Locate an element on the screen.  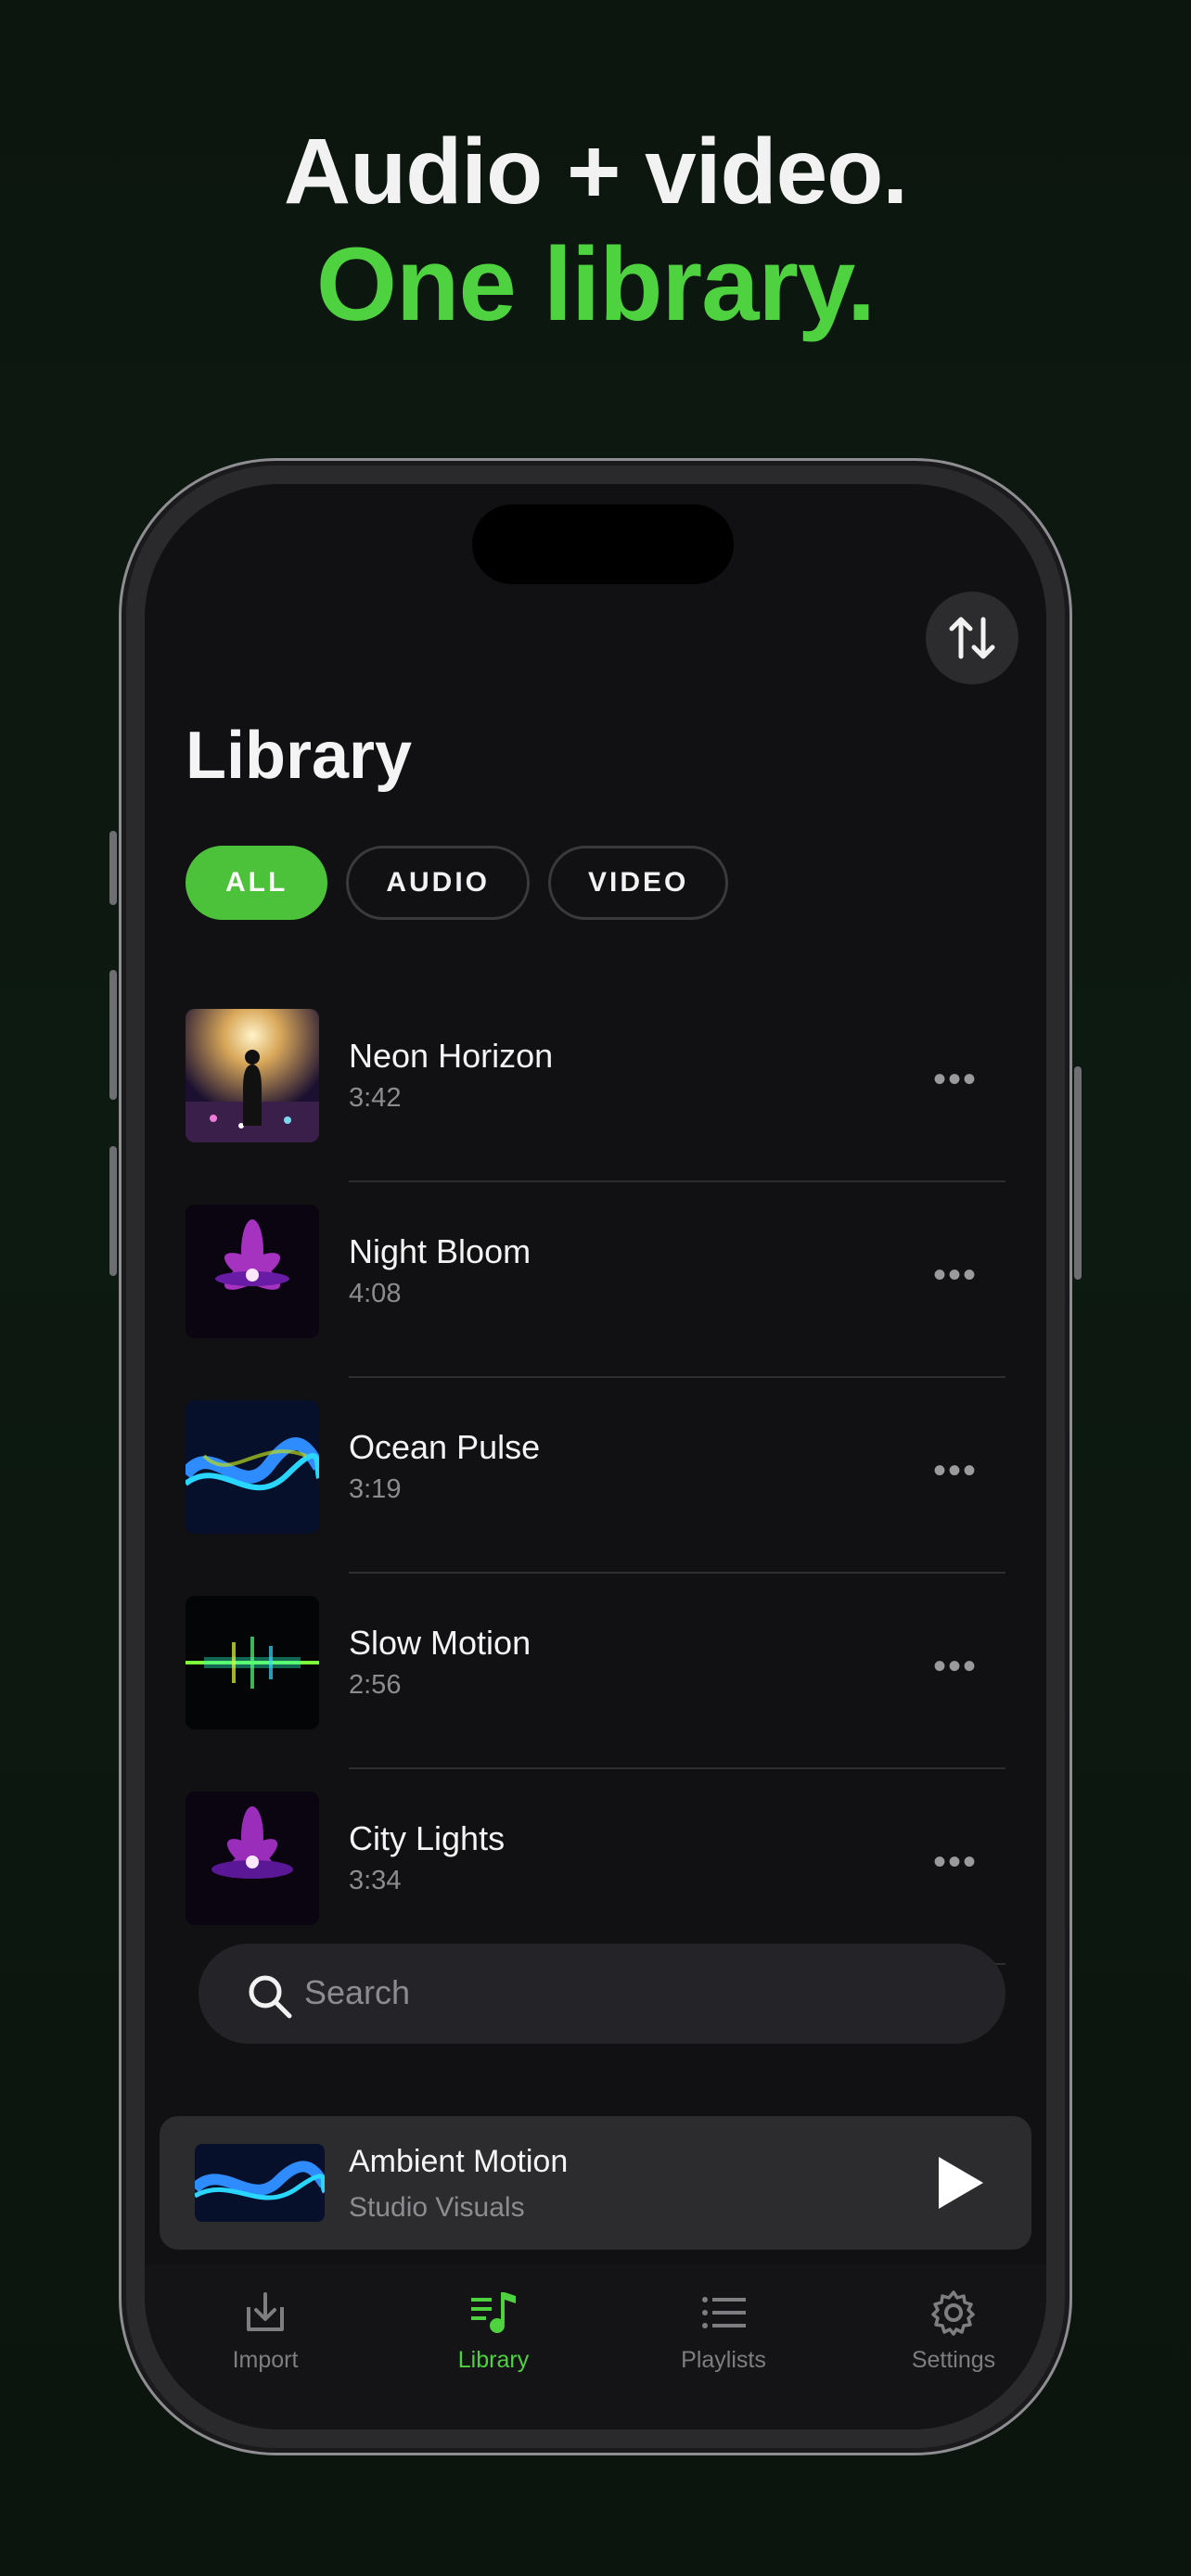
filter-chips: ALL AUDIO VIDEO is located at coordinates (457, 883).